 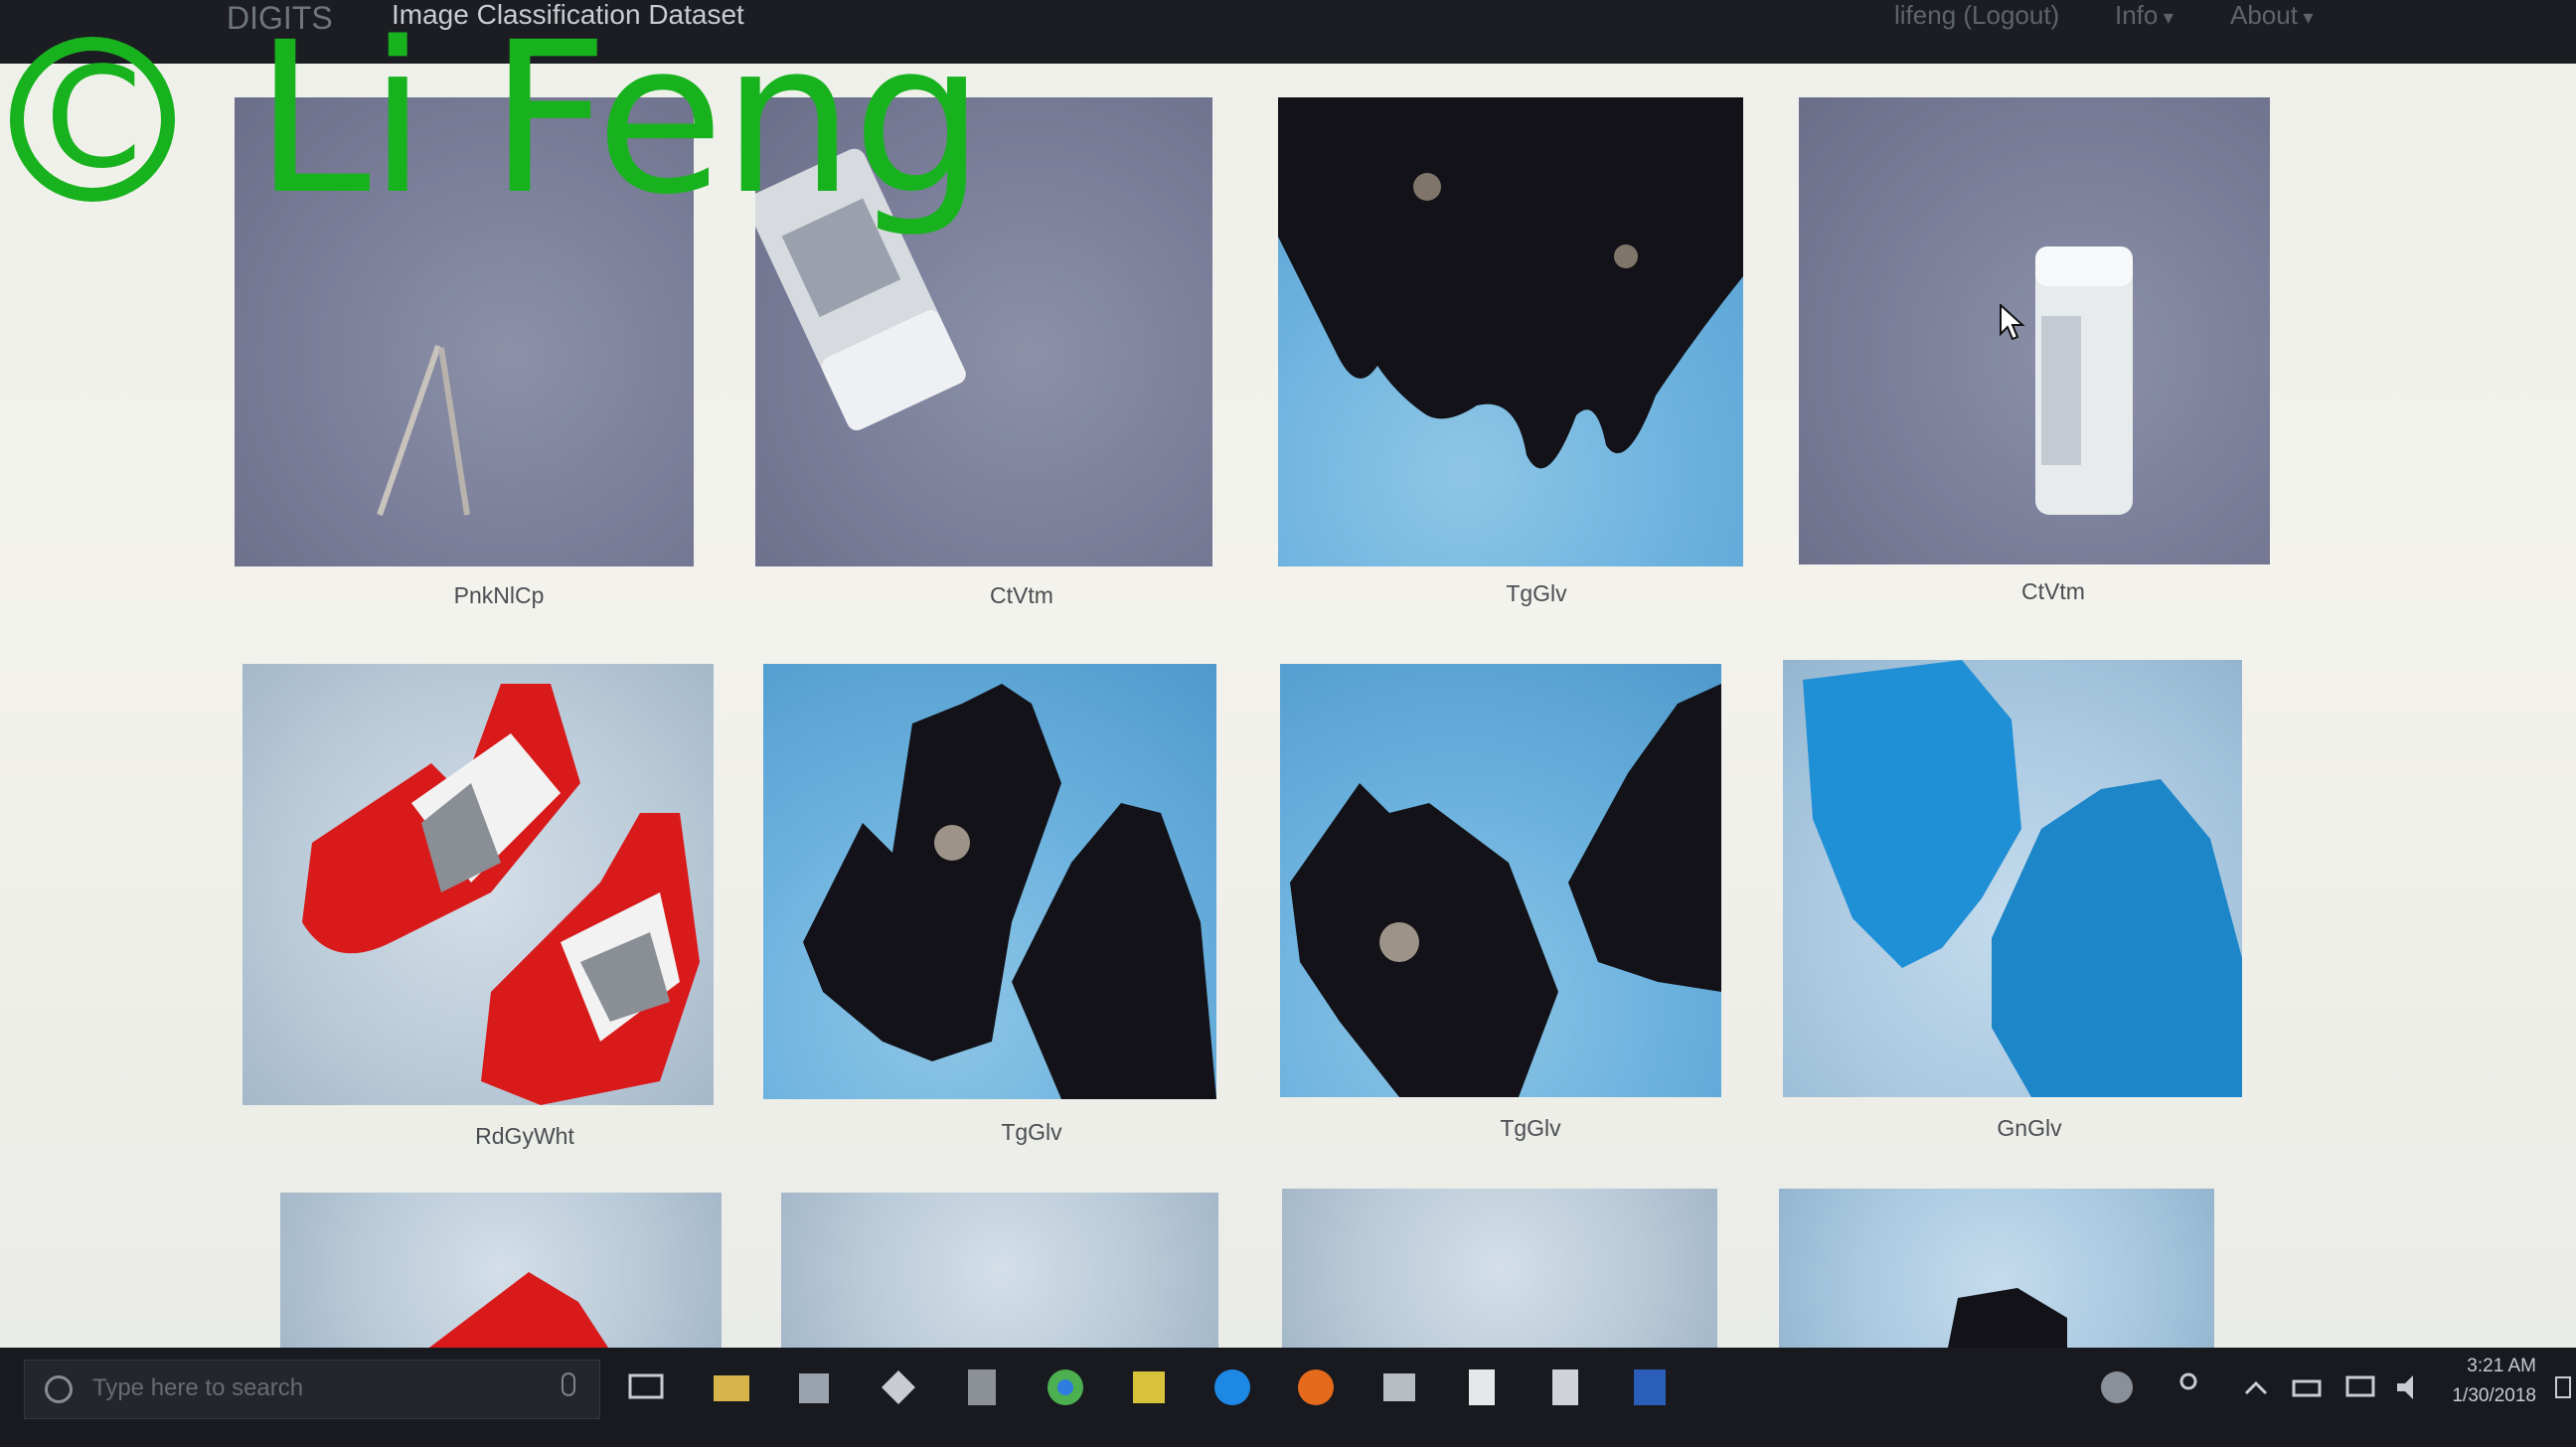 What do you see at coordinates (2480, 1396) in the screenshot?
I see `clock-date: 1/30/2018` at bounding box center [2480, 1396].